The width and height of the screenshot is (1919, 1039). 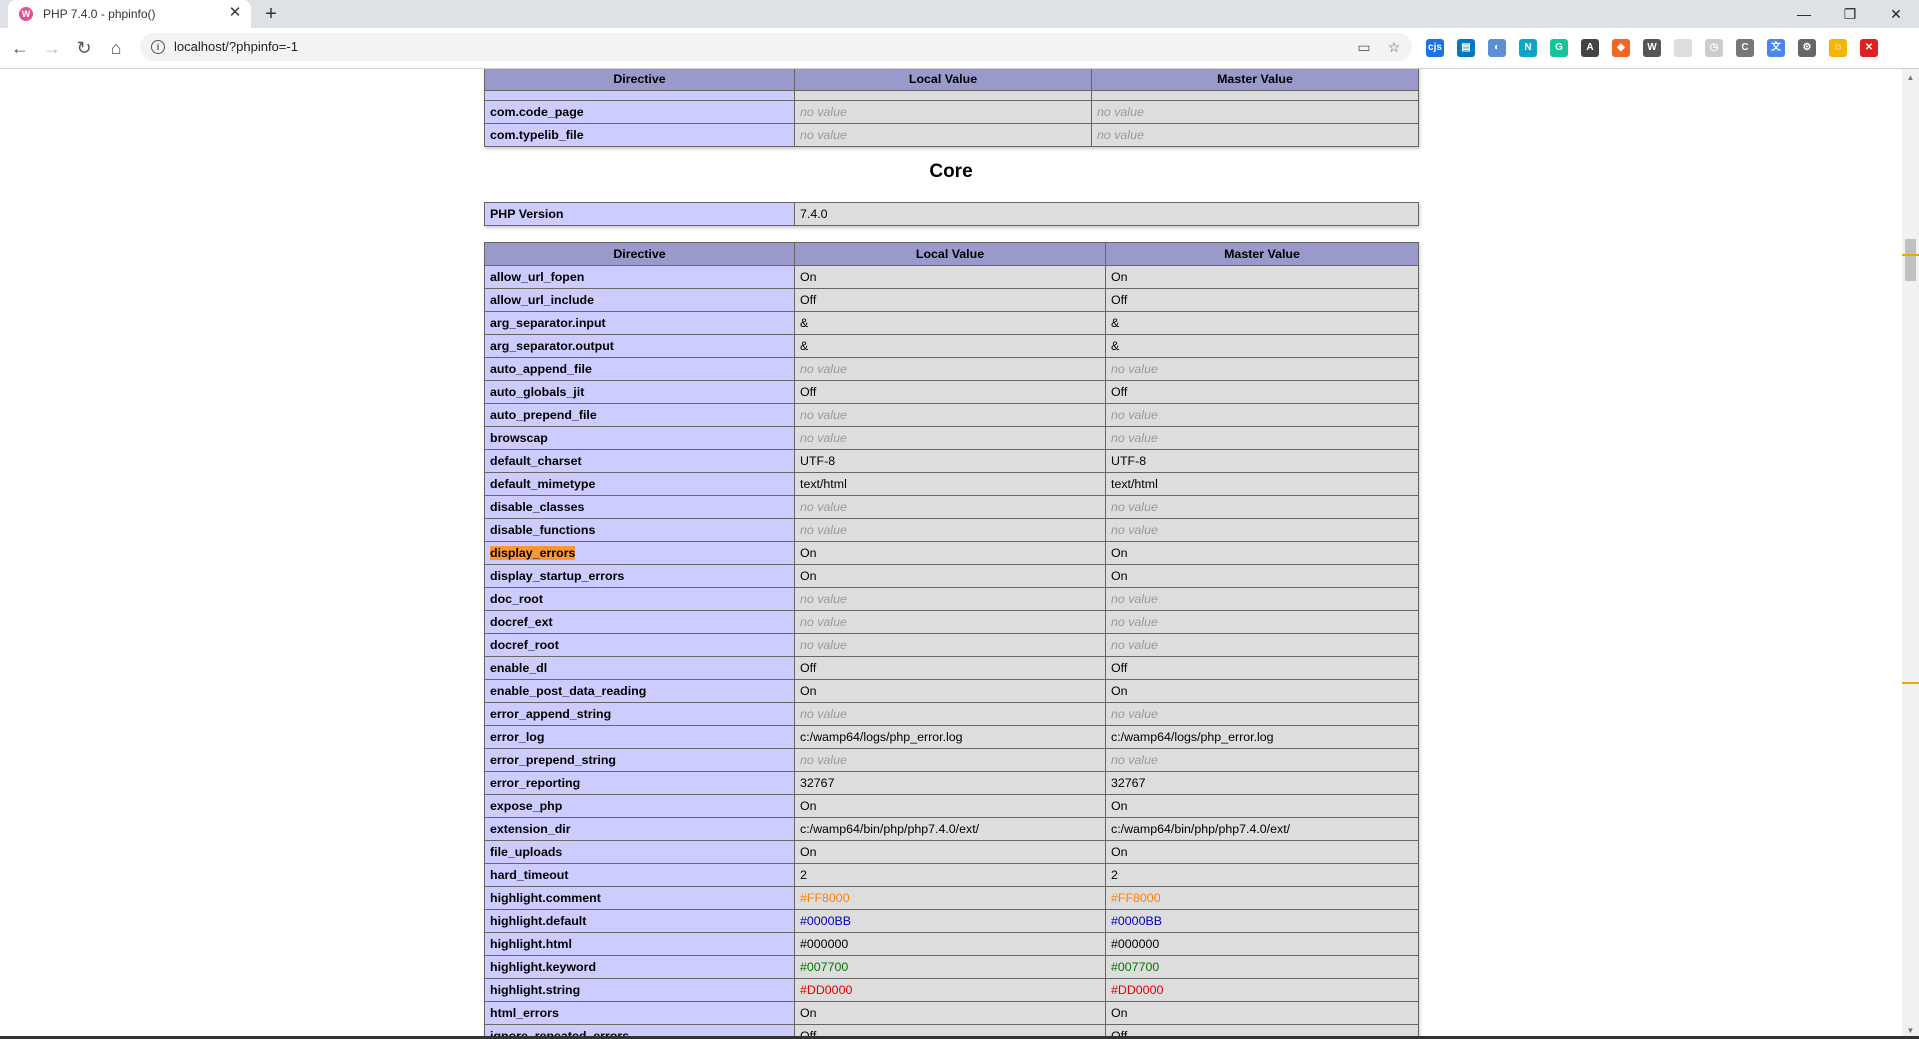 What do you see at coordinates (639, 668) in the screenshot?
I see `directive-name: enable_dl` at bounding box center [639, 668].